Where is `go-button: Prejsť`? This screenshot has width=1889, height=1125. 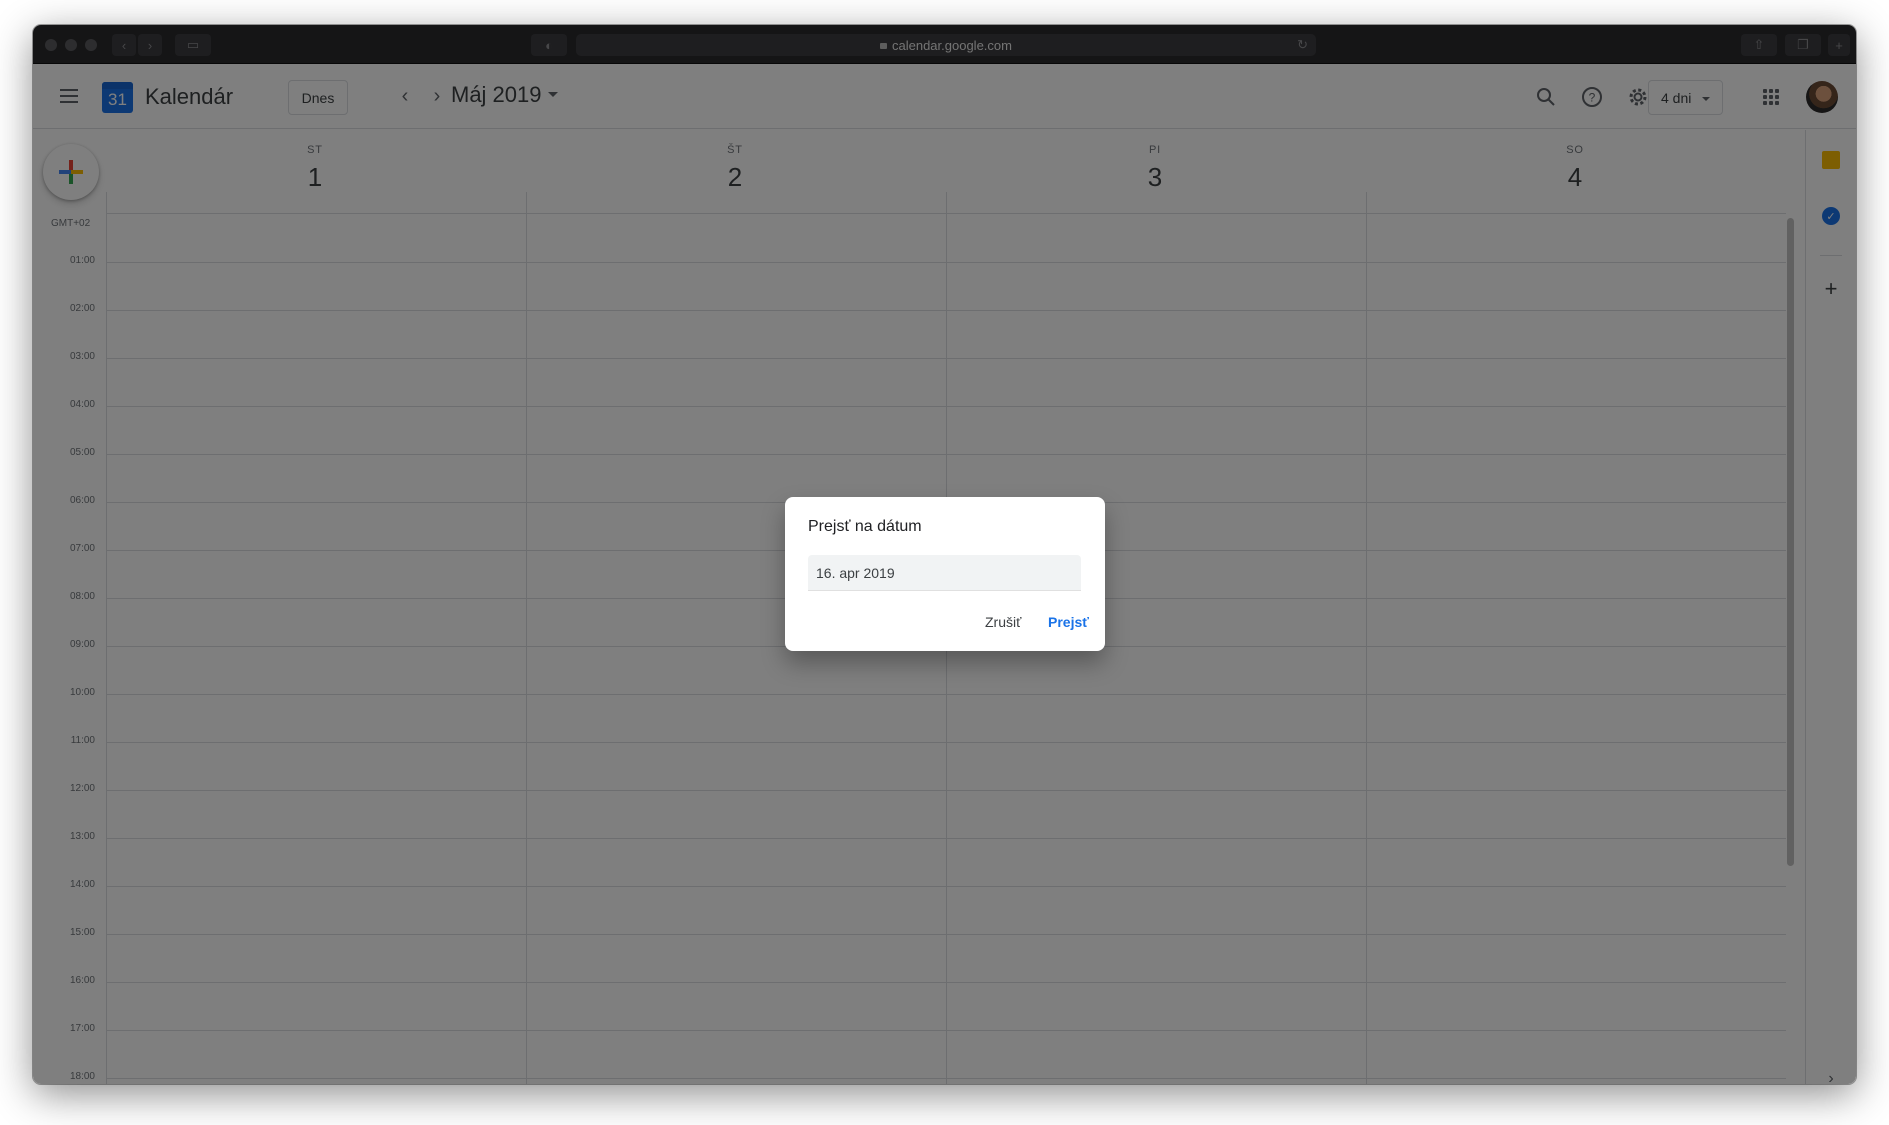 go-button: Prejsť is located at coordinates (1068, 622).